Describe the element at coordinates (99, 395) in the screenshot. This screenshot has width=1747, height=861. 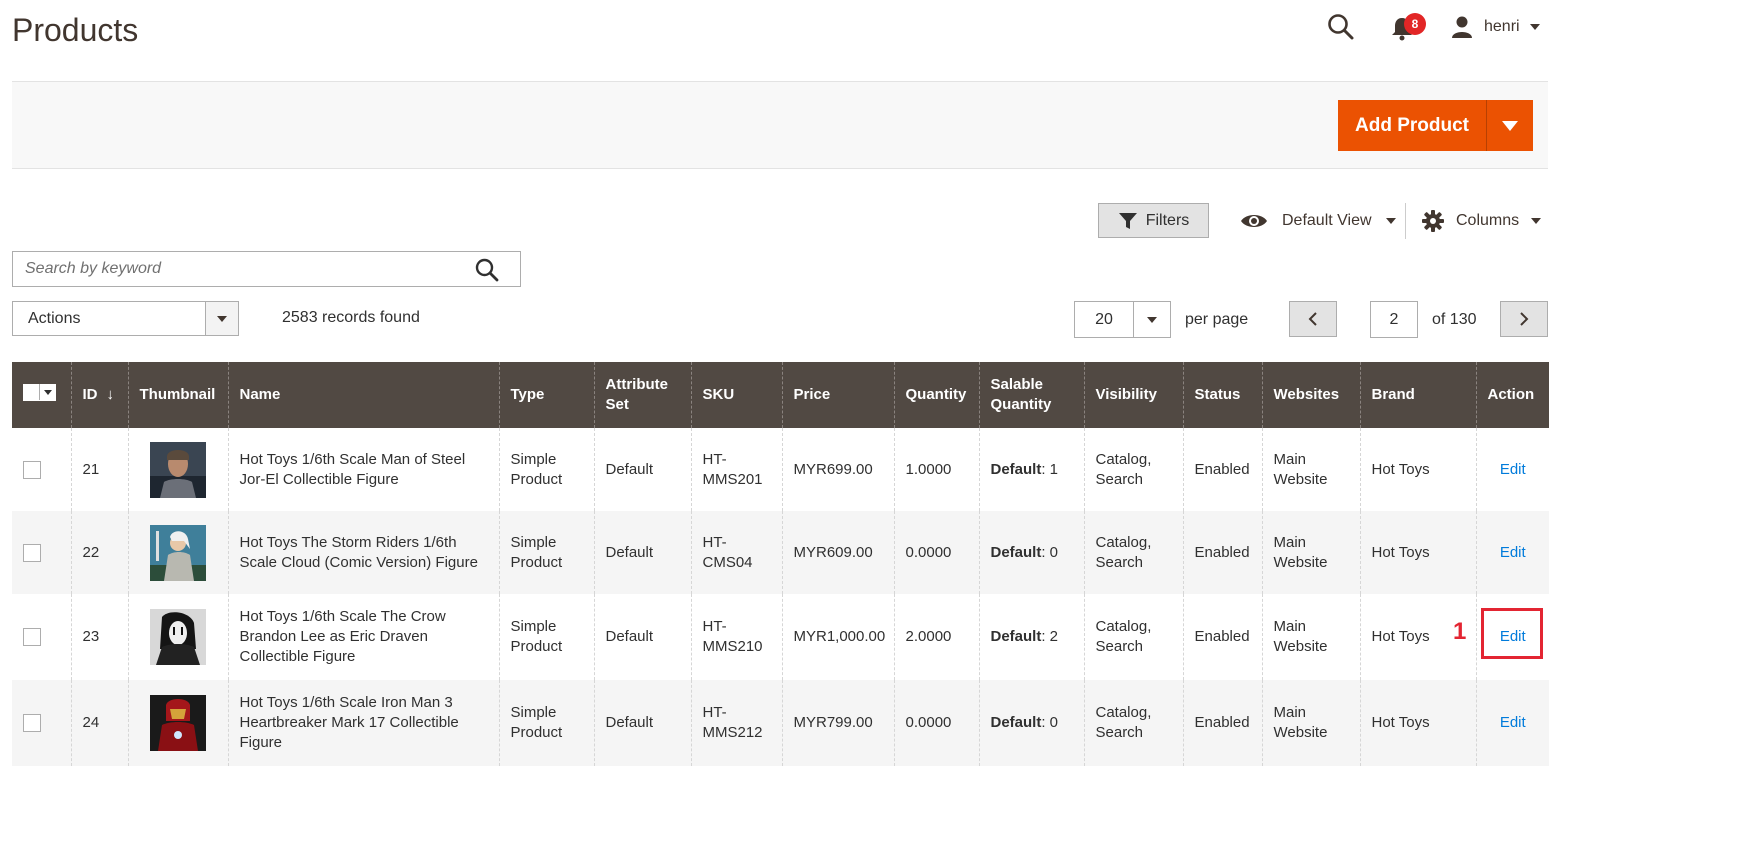
I see `column-header-id: ID ↓` at that location.